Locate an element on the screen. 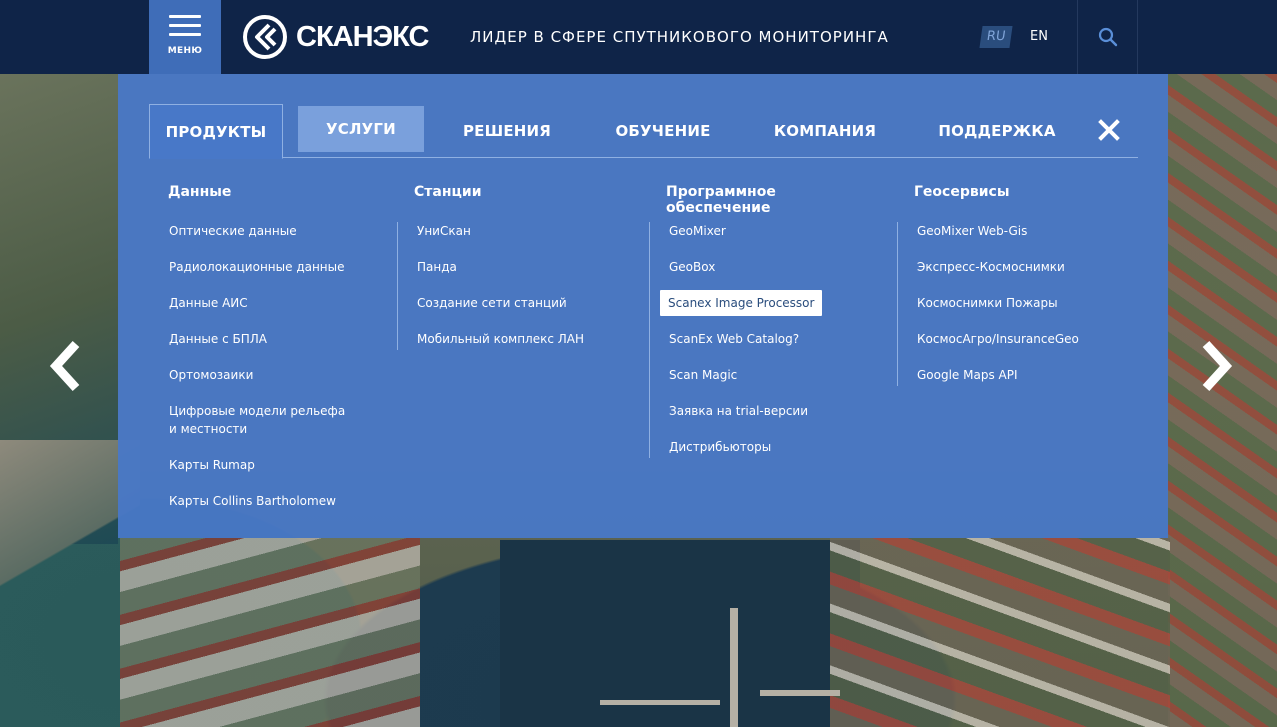 The width and height of the screenshot is (1277, 727). tagline: ЛИДЕР В СФЕРЕ СПУТНИКОВОГО МОНИТОРИНГА is located at coordinates (679, 37).